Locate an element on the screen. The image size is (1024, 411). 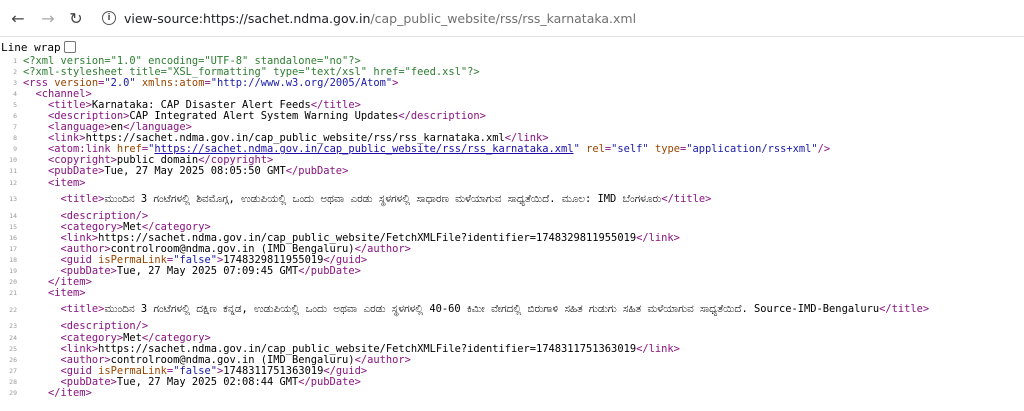
line-number: 26 is located at coordinates (13, 359).